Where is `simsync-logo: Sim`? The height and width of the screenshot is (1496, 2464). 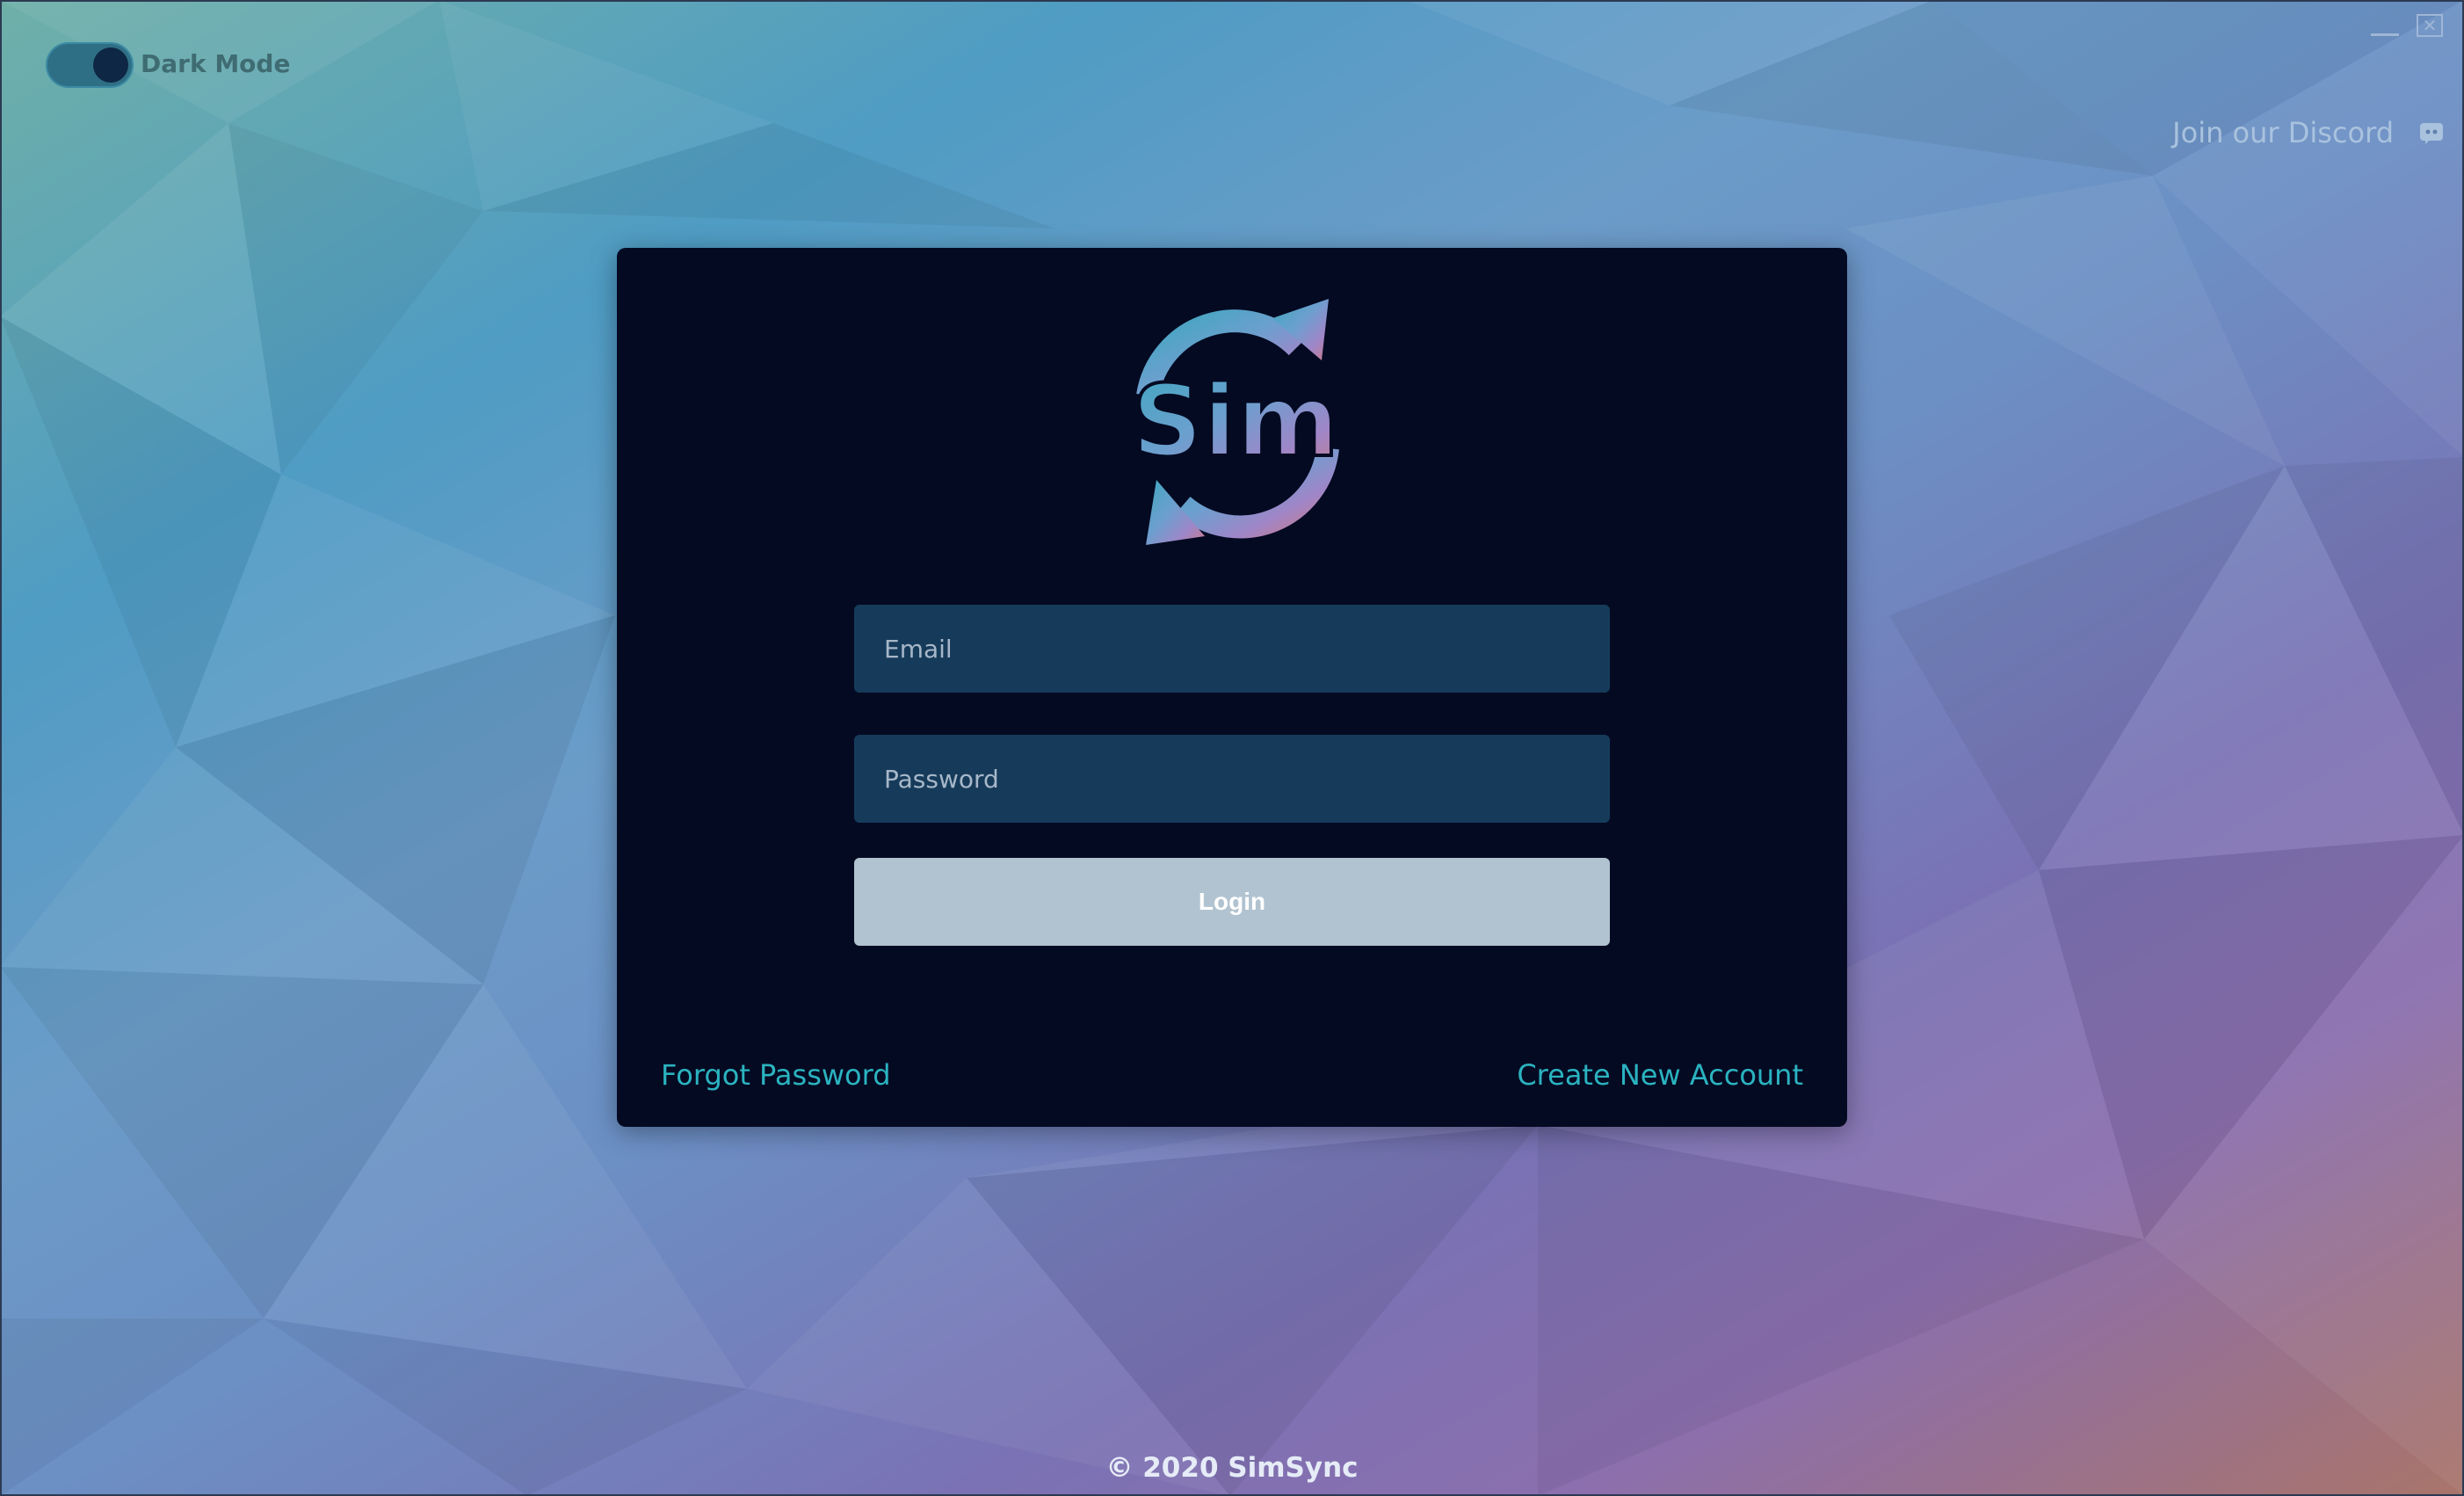
simsync-logo: Sim is located at coordinates (1235, 422).